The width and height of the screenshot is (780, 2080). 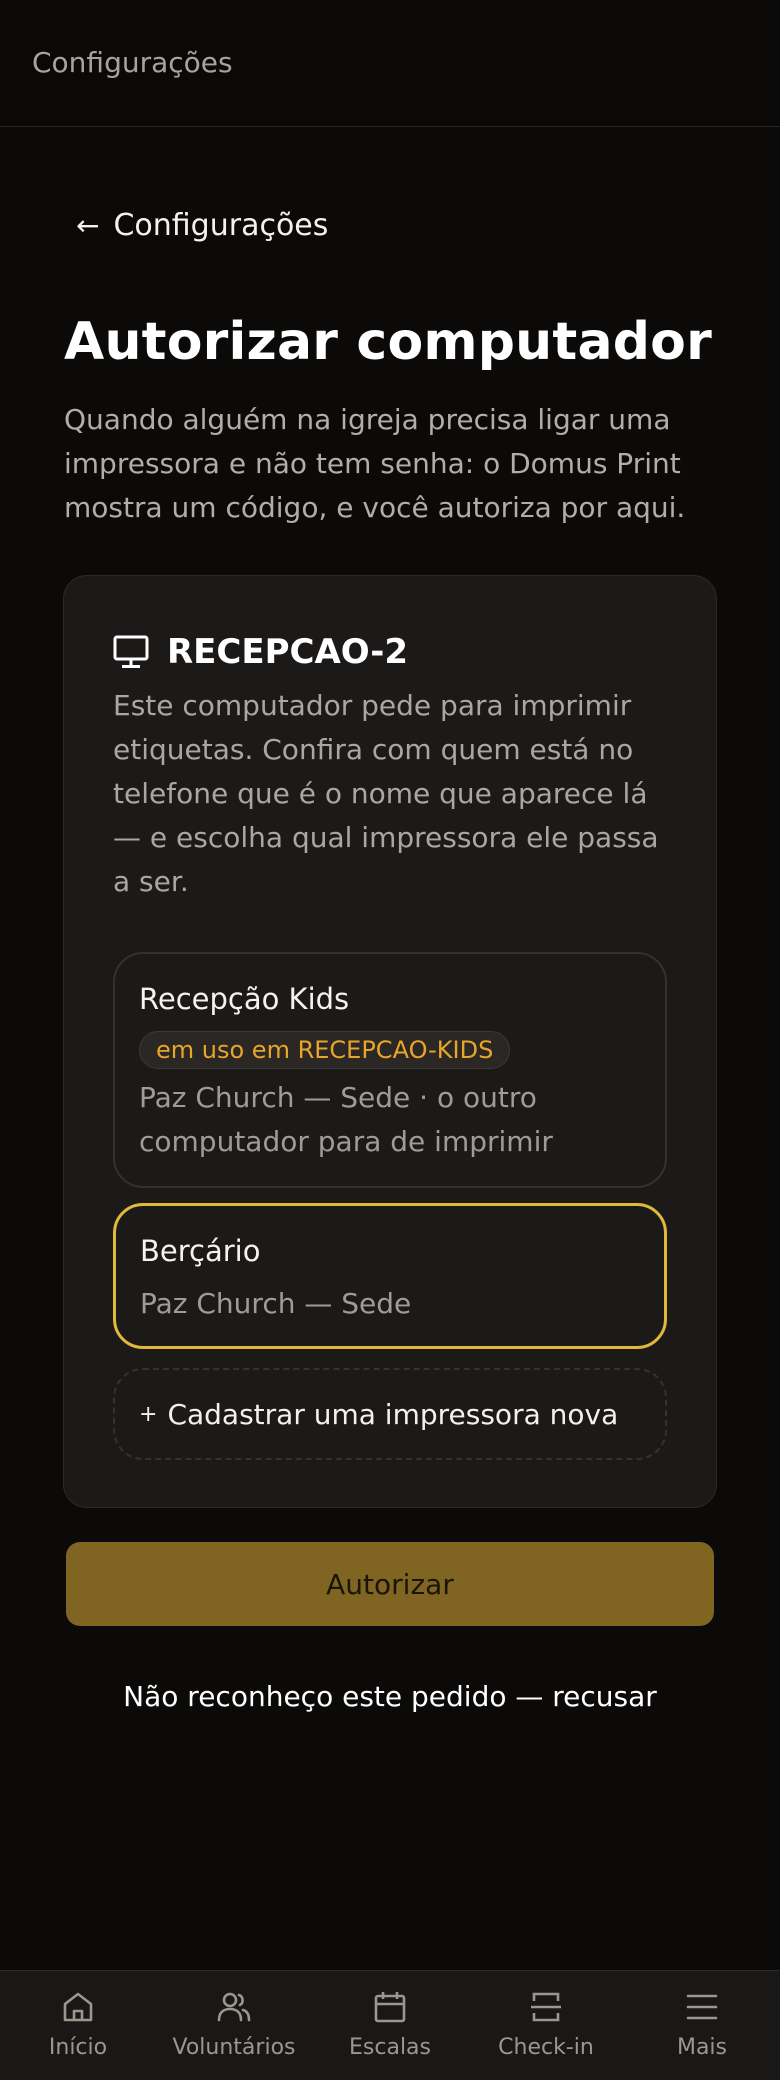 I want to click on nav-item-escalas: Escalas, so click(x=390, y=2025).